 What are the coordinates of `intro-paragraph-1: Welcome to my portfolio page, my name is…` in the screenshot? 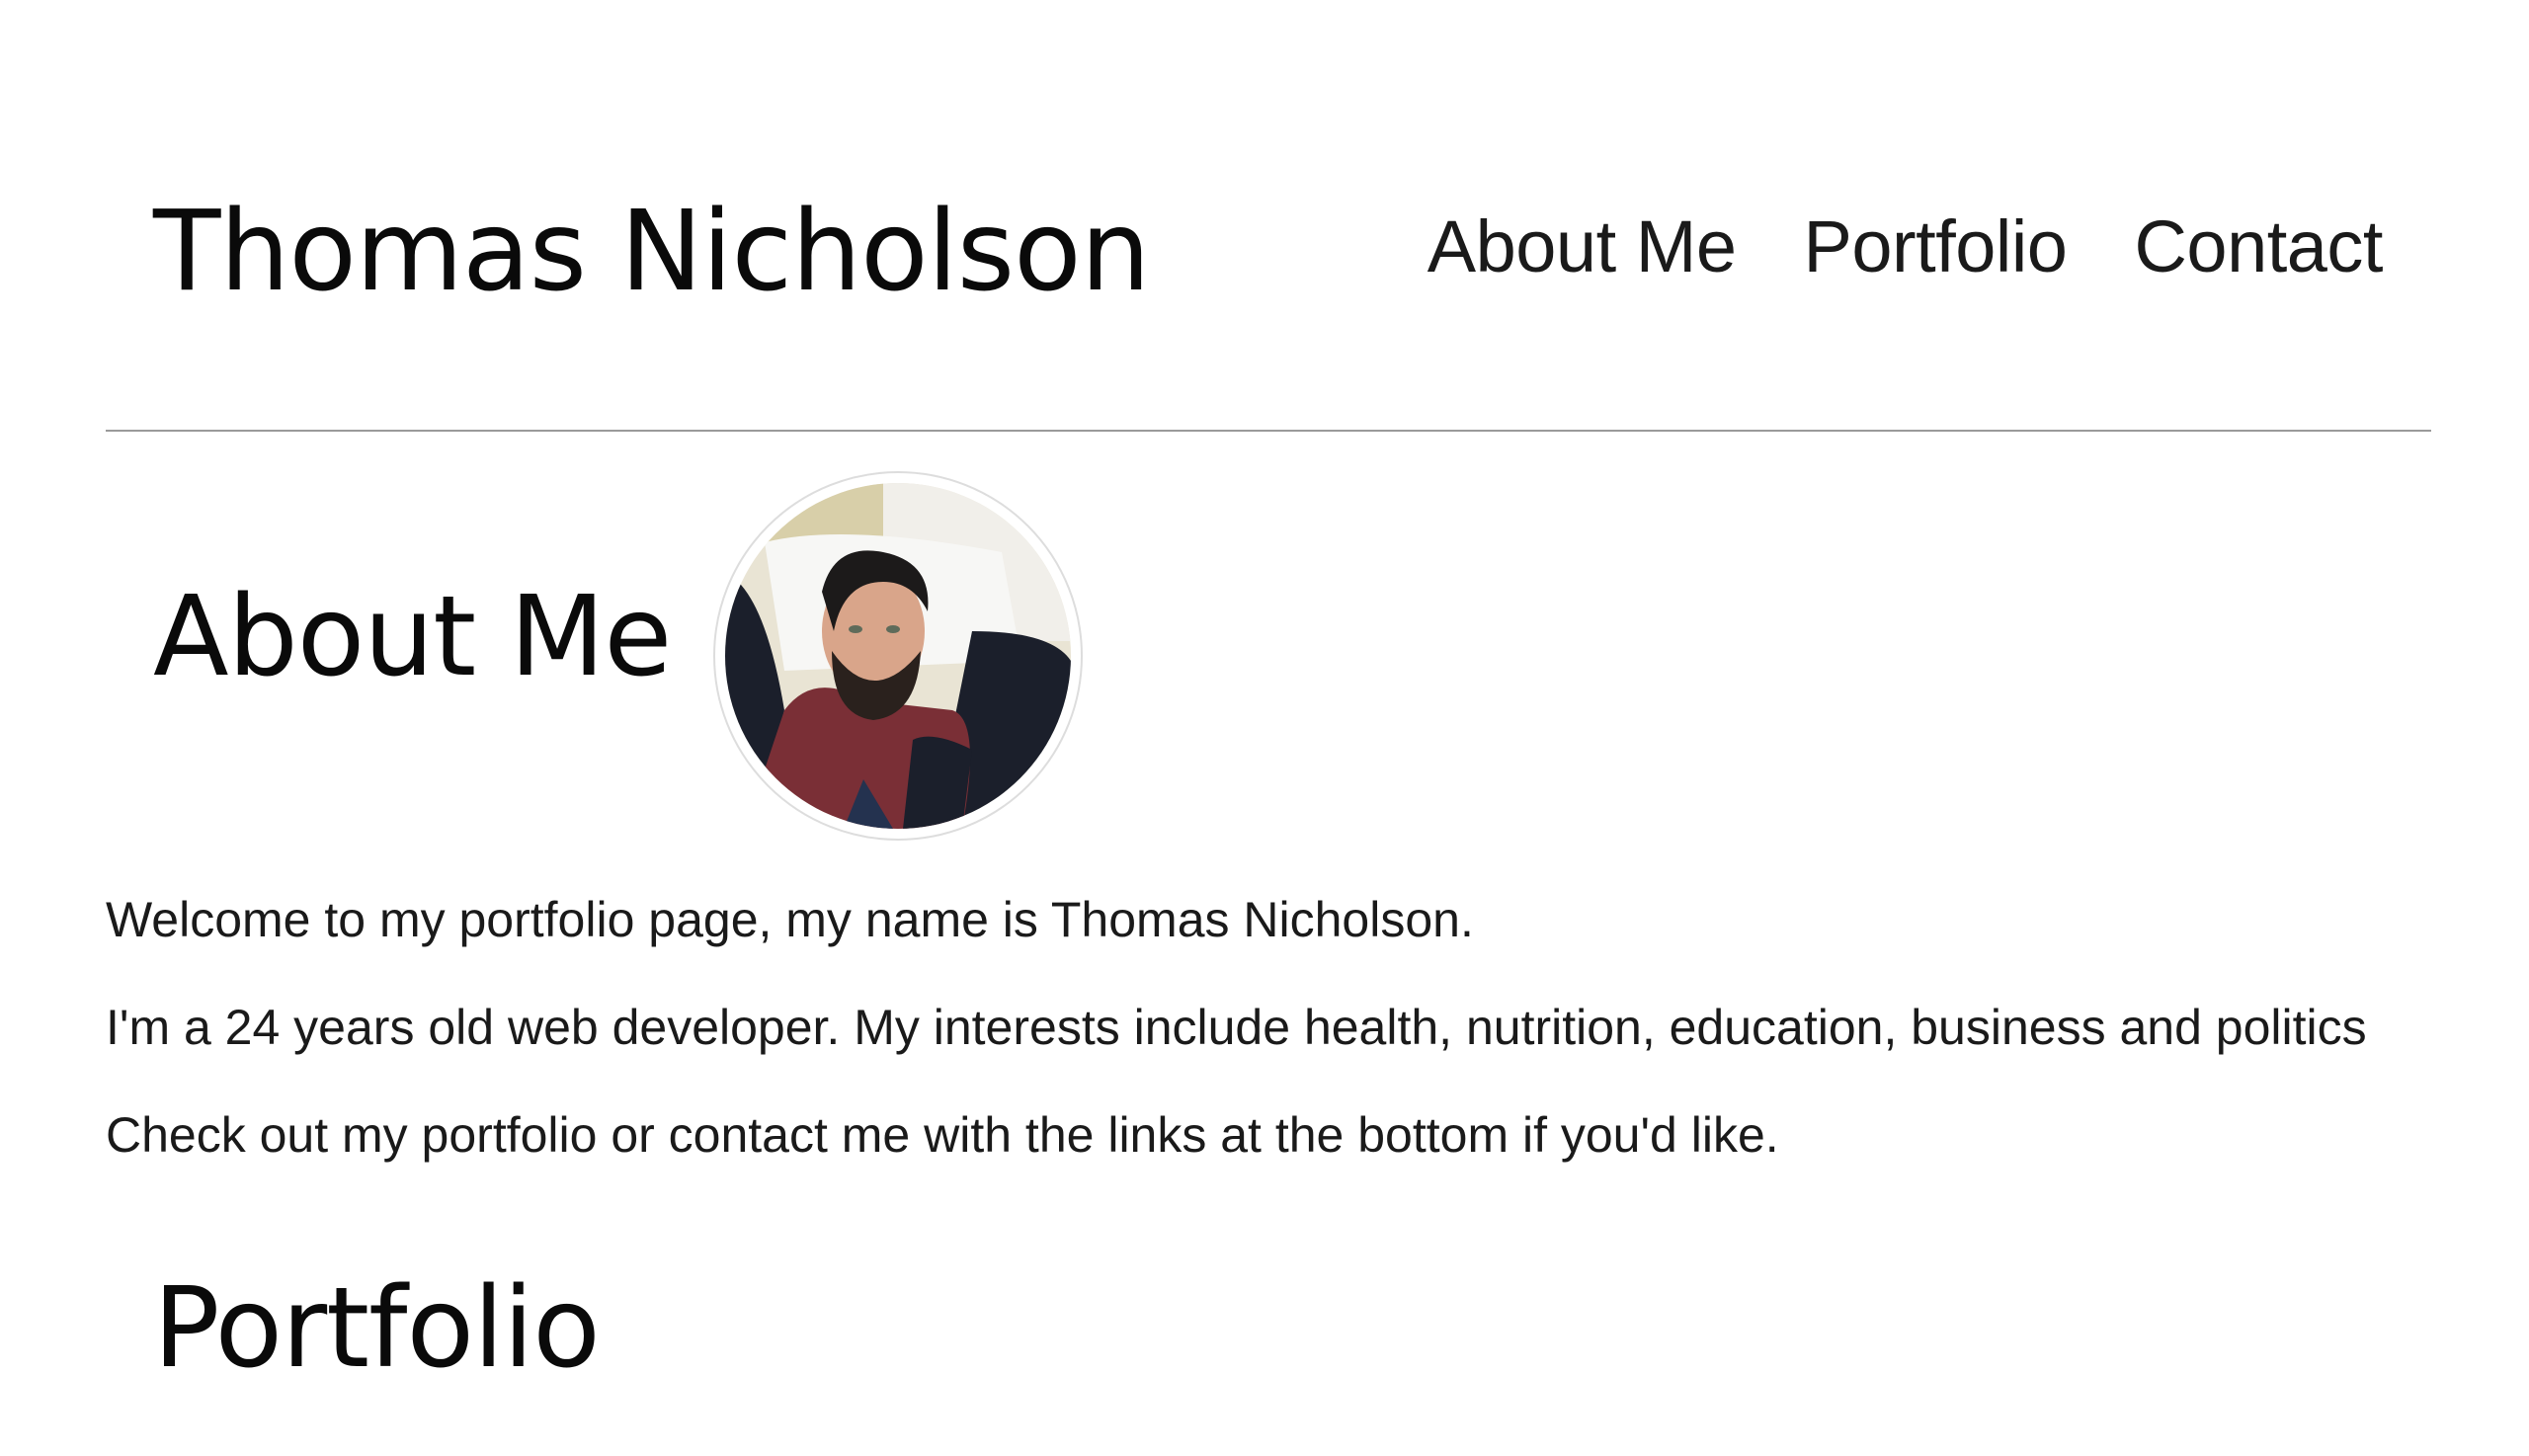 It's located at (790, 919).